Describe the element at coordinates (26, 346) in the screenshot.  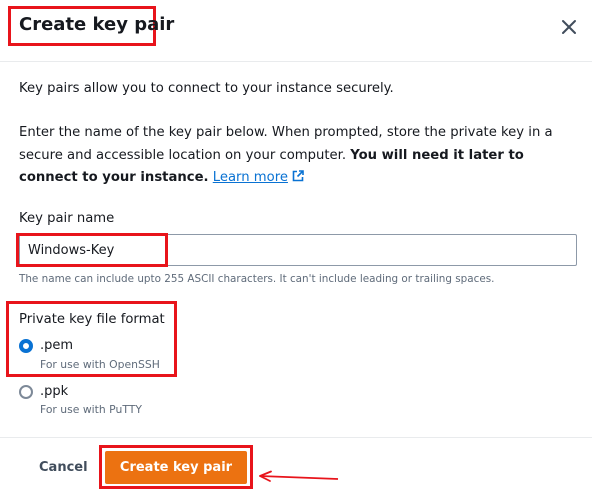
I see `radio-pem` at that location.